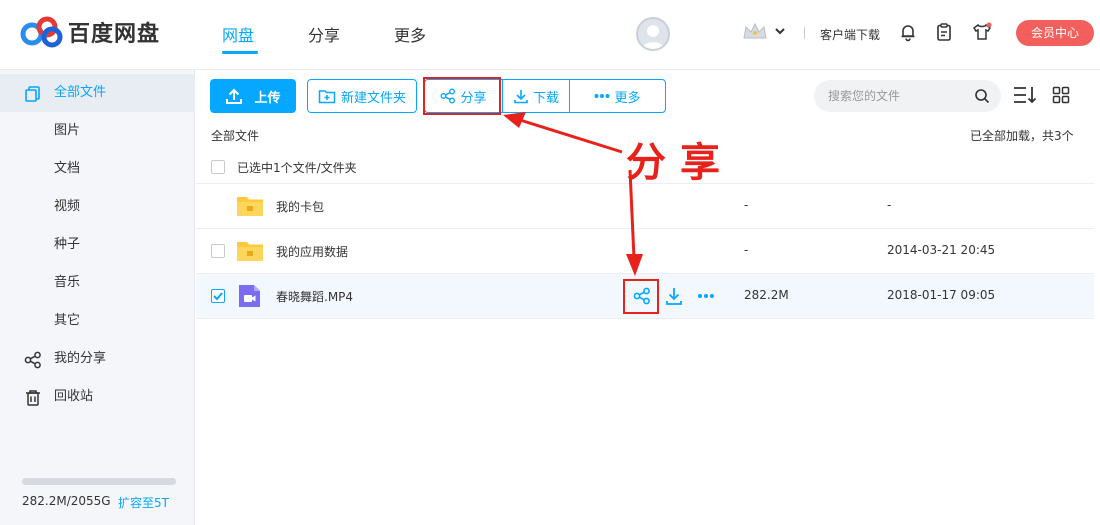 This screenshot has width=1100, height=525. I want to click on nav-share: 分享, so click(351, 35).